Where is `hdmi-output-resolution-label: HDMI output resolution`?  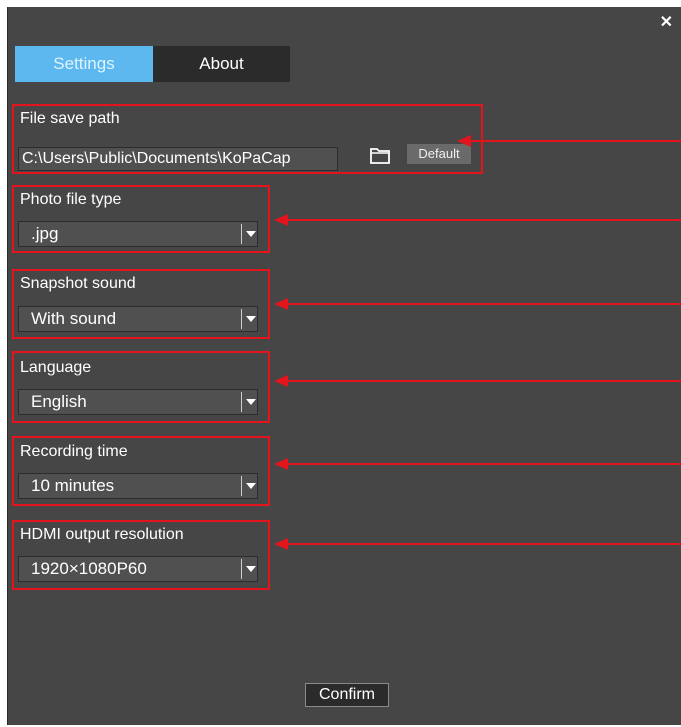 hdmi-output-resolution-label: HDMI output resolution is located at coordinates (102, 534).